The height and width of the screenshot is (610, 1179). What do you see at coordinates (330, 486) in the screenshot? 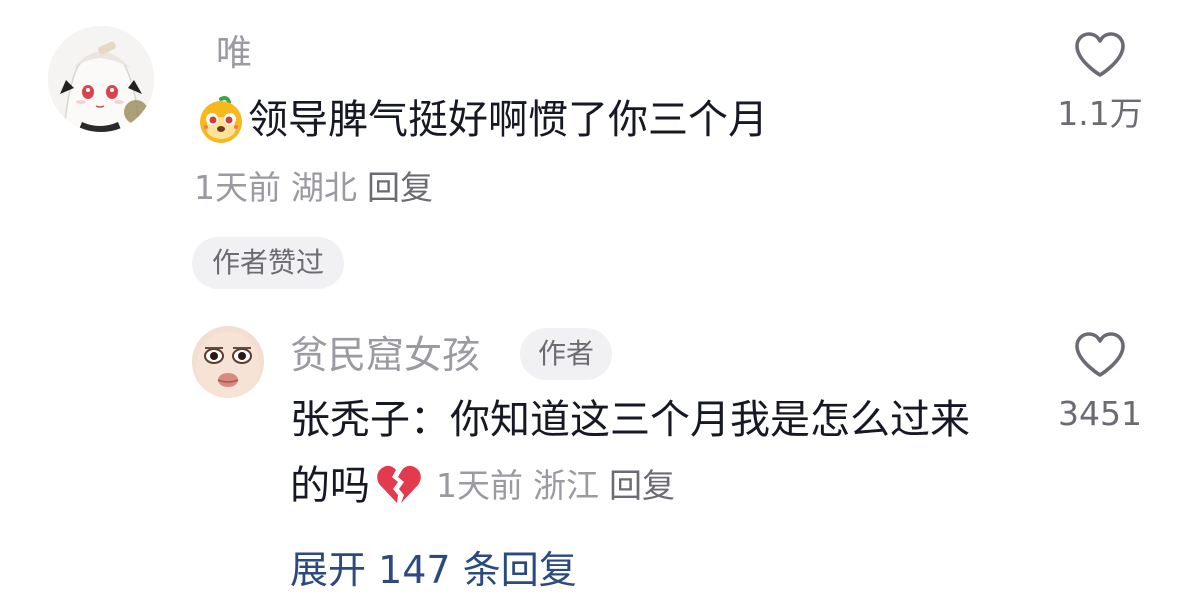
I see `reply-text-continuation: 的吗` at bounding box center [330, 486].